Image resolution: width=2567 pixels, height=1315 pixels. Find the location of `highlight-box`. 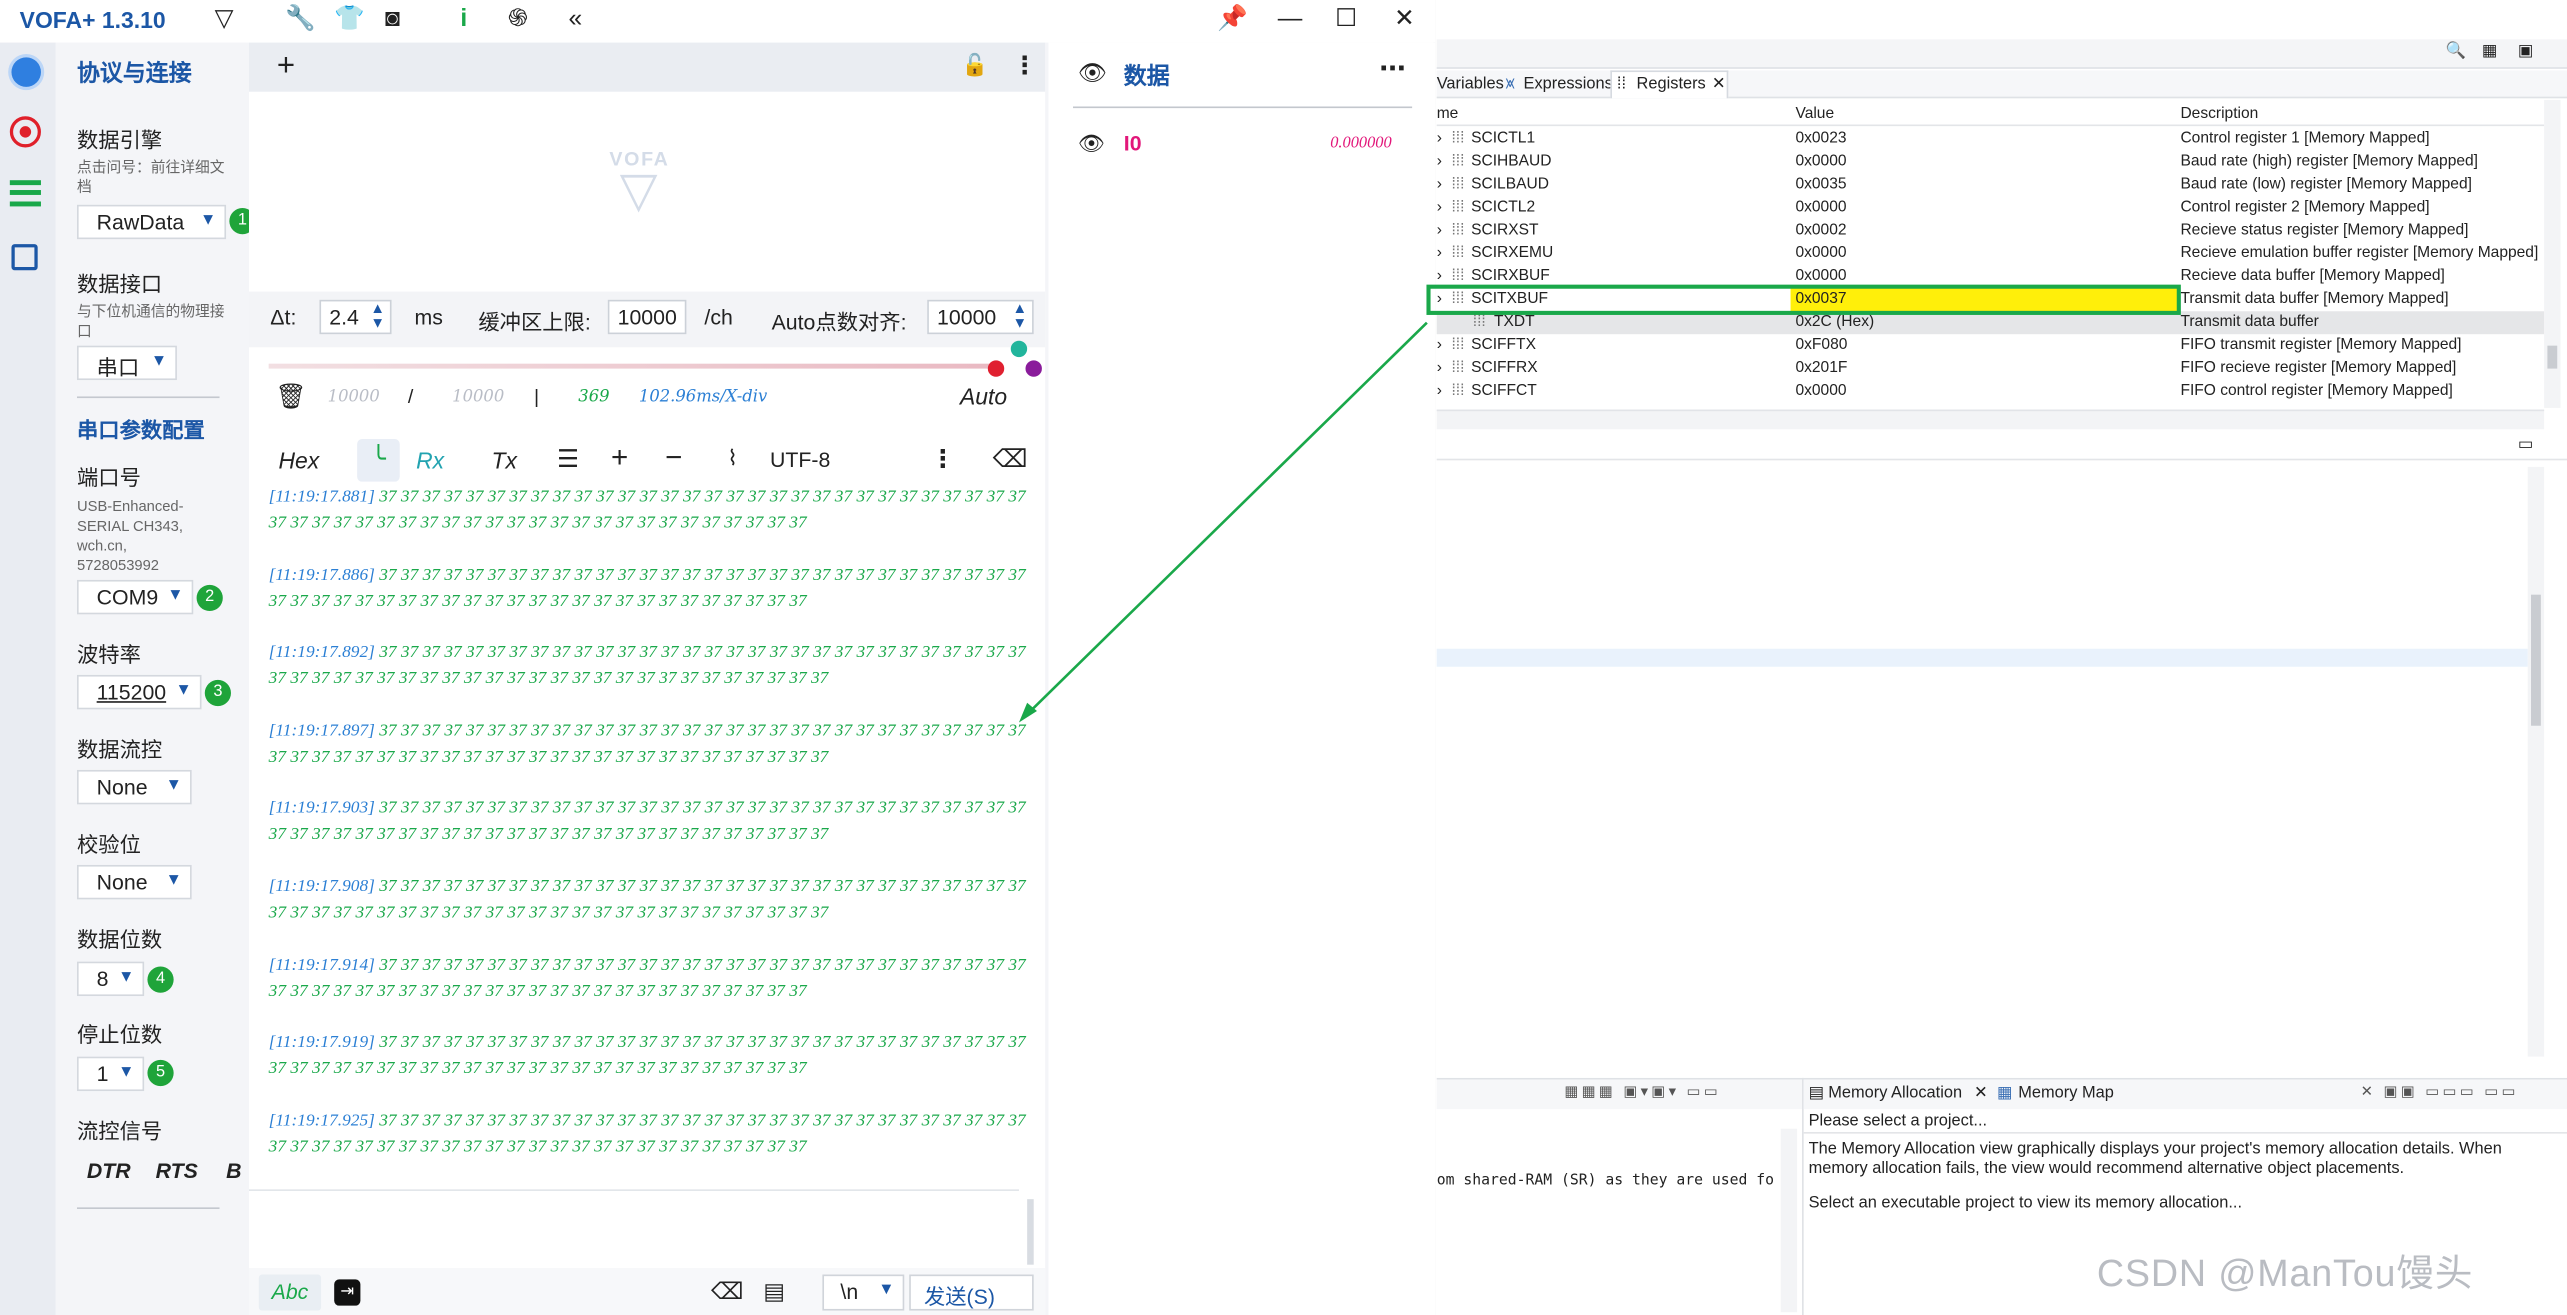

highlight-box is located at coordinates (1803, 299).